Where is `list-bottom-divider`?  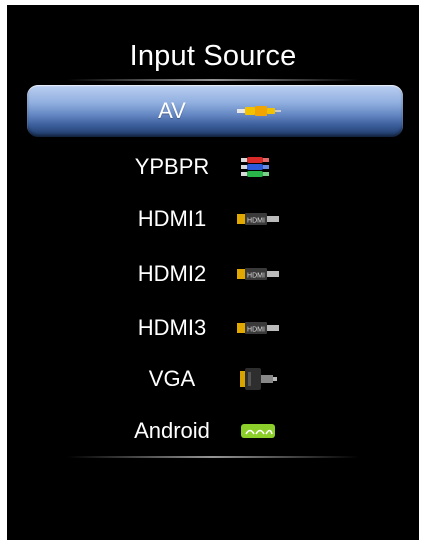
list-bottom-divider is located at coordinates (213, 457).